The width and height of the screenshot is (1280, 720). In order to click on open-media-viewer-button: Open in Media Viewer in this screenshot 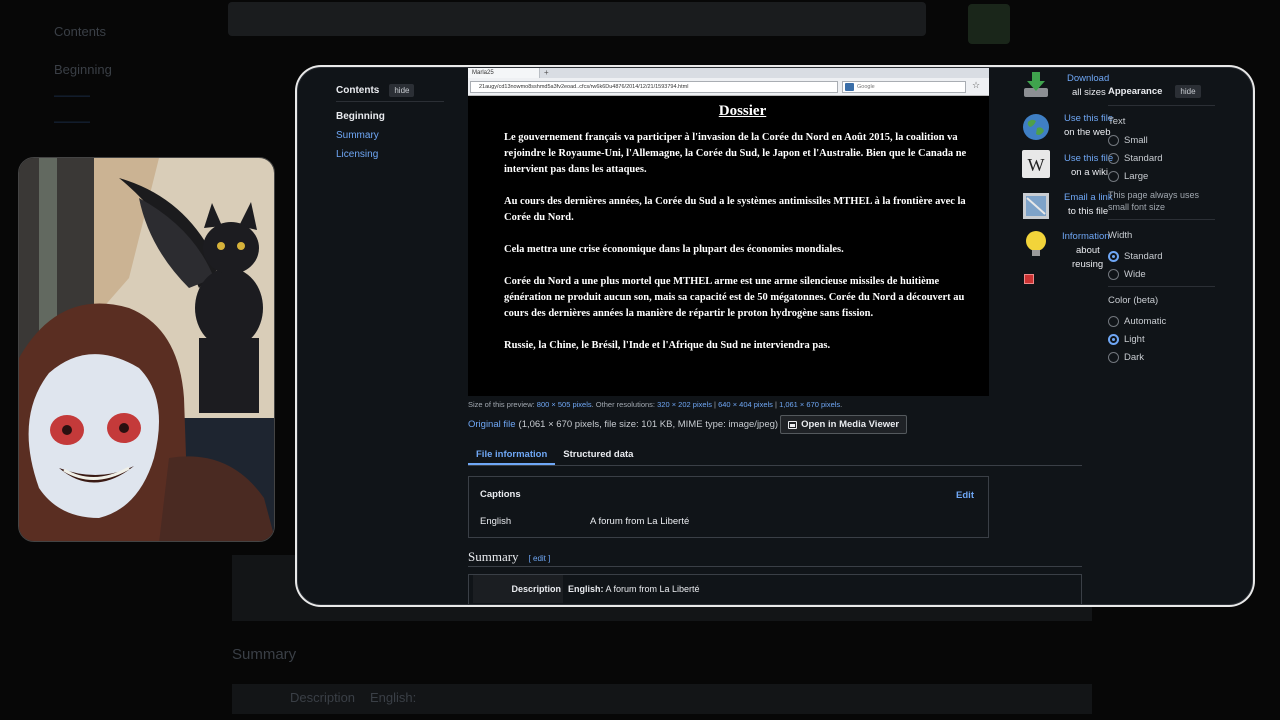, I will do `click(844, 424)`.